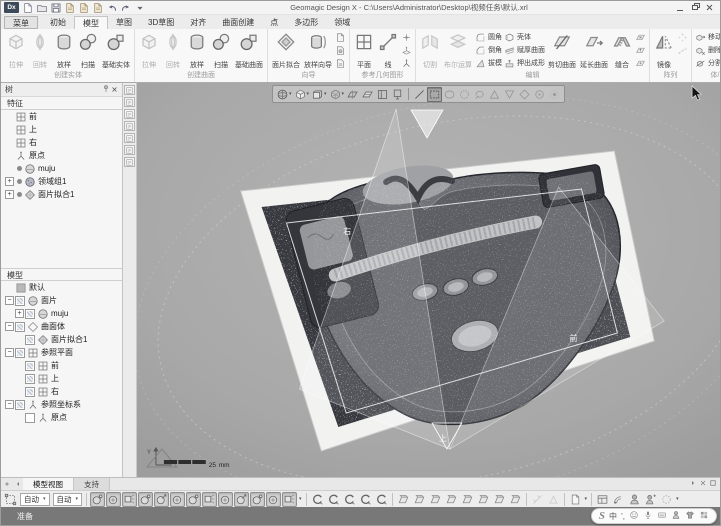  What do you see at coordinates (335, 94) in the screenshot?
I see `wireframe-mode-button` at bounding box center [335, 94].